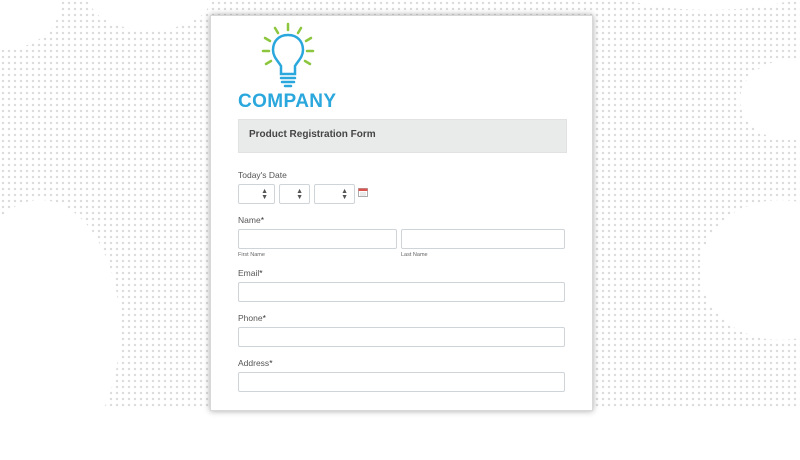 The width and height of the screenshot is (800, 460). What do you see at coordinates (317, 239) in the screenshot?
I see `first-name-input` at bounding box center [317, 239].